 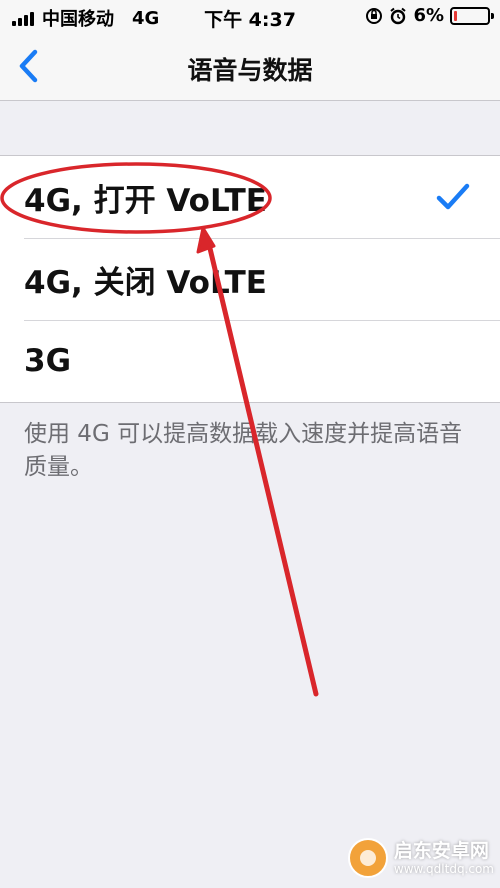 I want to click on orientation-lock-icon, so click(x=374, y=15).